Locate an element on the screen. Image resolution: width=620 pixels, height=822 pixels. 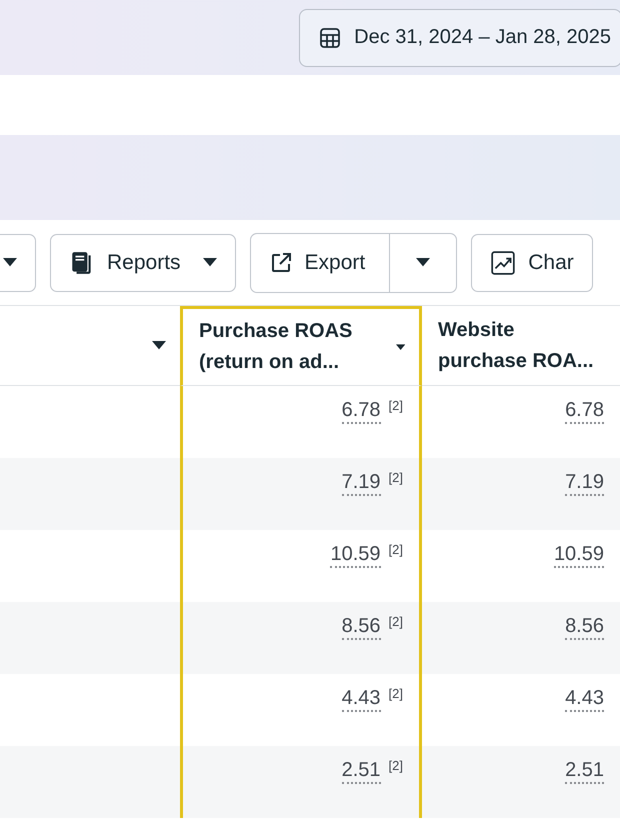
line-chart-icon is located at coordinates (503, 263).